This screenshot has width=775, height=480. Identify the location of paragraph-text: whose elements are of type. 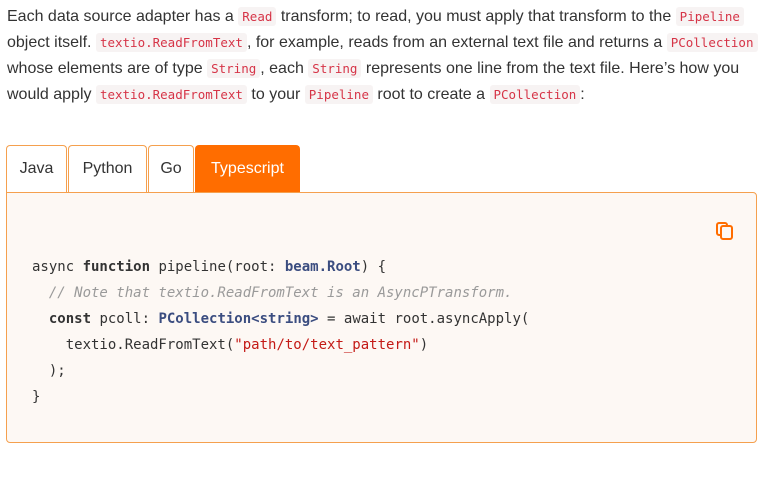
(107, 68).